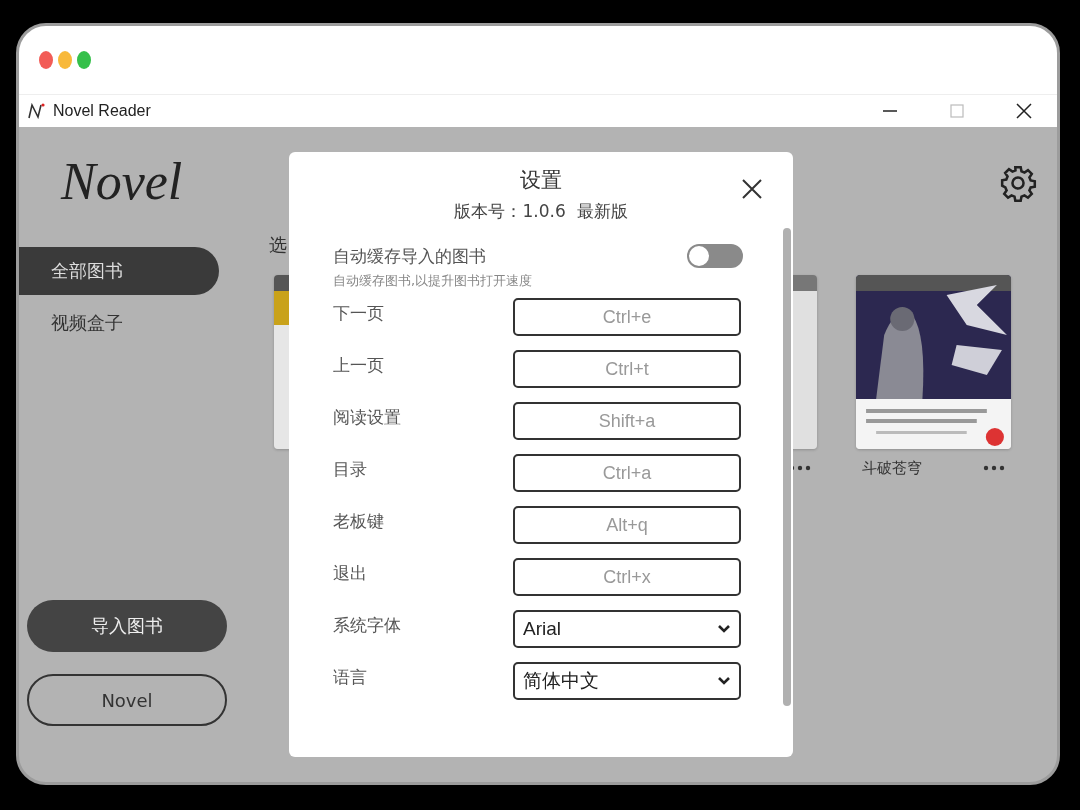 This screenshot has width=1080, height=810. I want to click on close-dot, so click(46, 60).